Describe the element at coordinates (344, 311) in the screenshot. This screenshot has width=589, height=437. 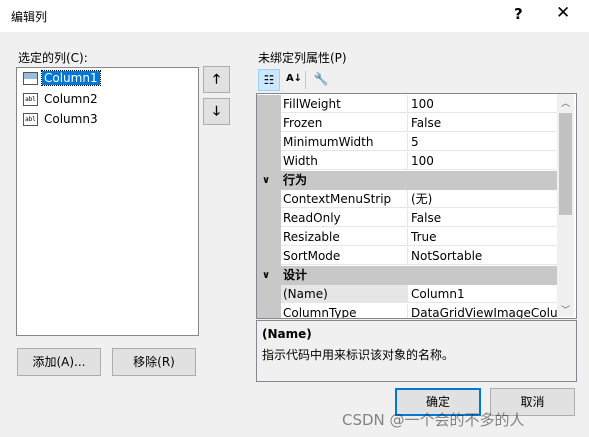
I see `property-name: ColumnType` at that location.